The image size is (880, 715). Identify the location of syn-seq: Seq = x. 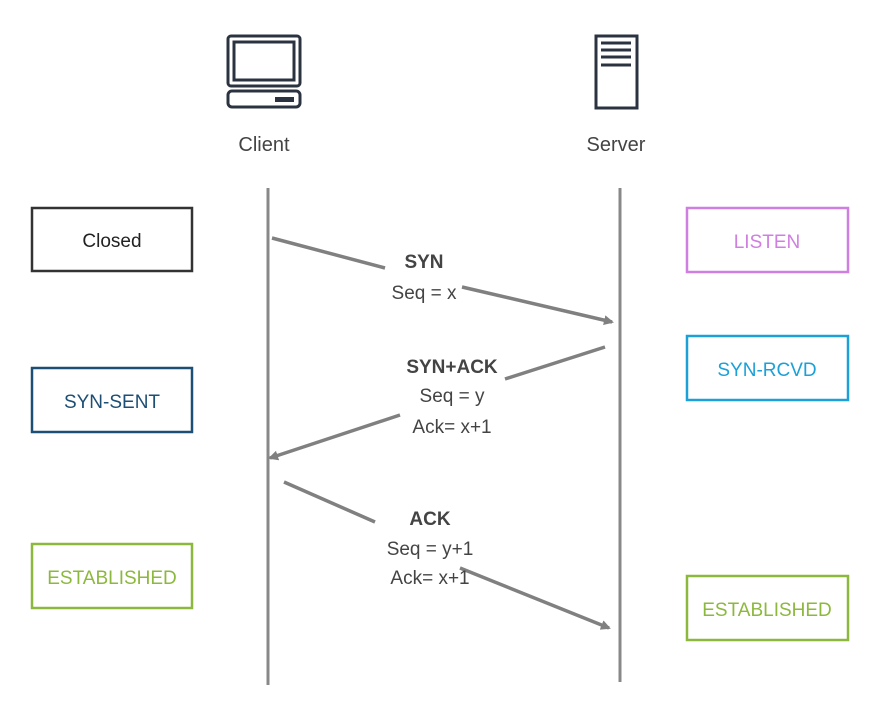
(424, 293).